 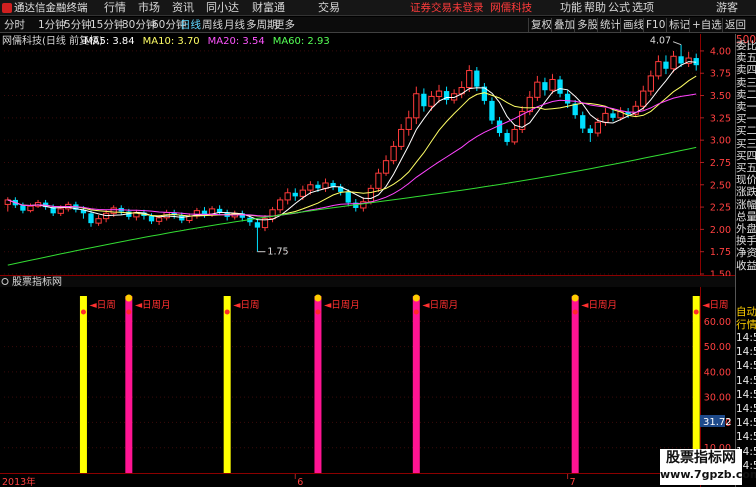 I want to click on ma5-legend: MA5: 3.84, so click(x=109, y=41).